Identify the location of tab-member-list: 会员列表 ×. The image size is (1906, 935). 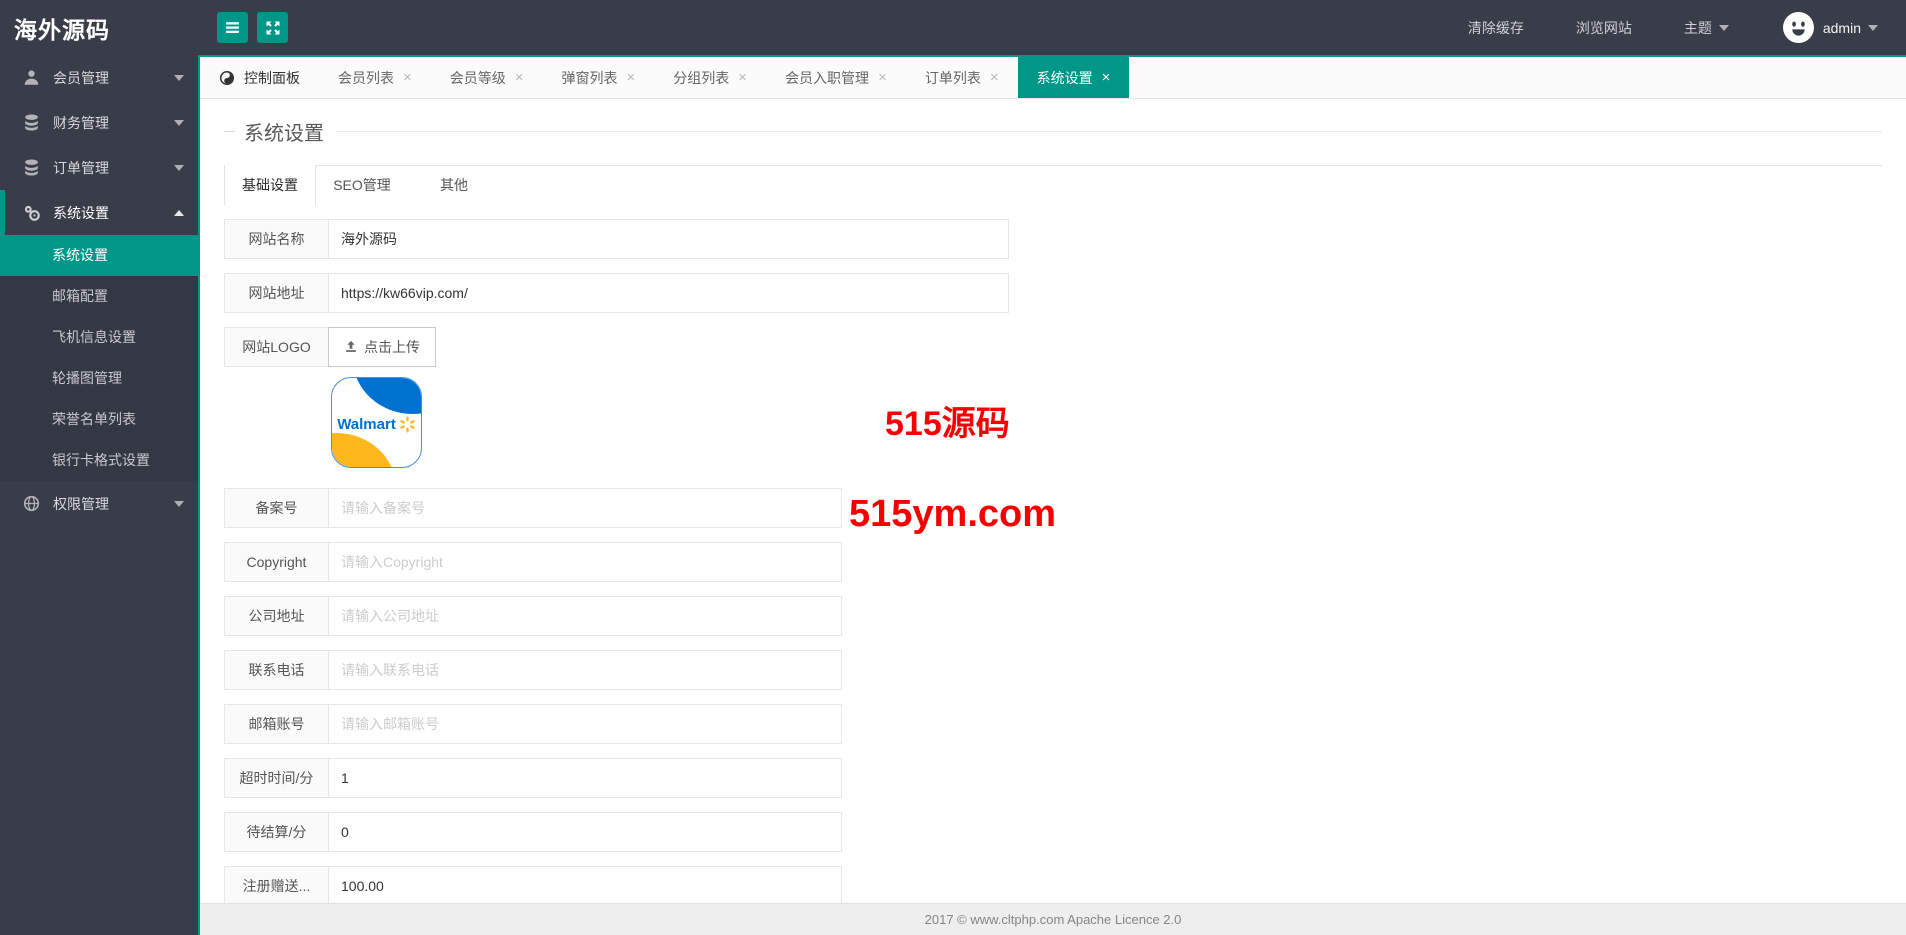
(375, 77).